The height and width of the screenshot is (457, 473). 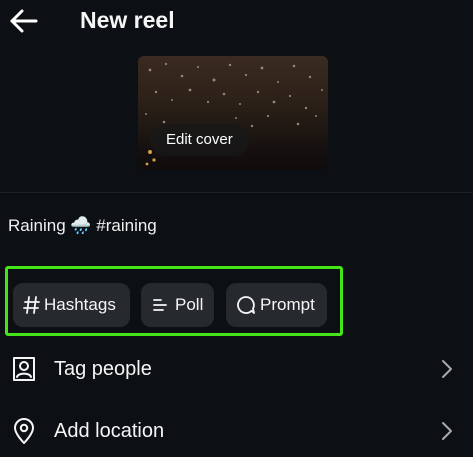 What do you see at coordinates (246, 305) in the screenshot?
I see `prompt-bubble-icon` at bounding box center [246, 305].